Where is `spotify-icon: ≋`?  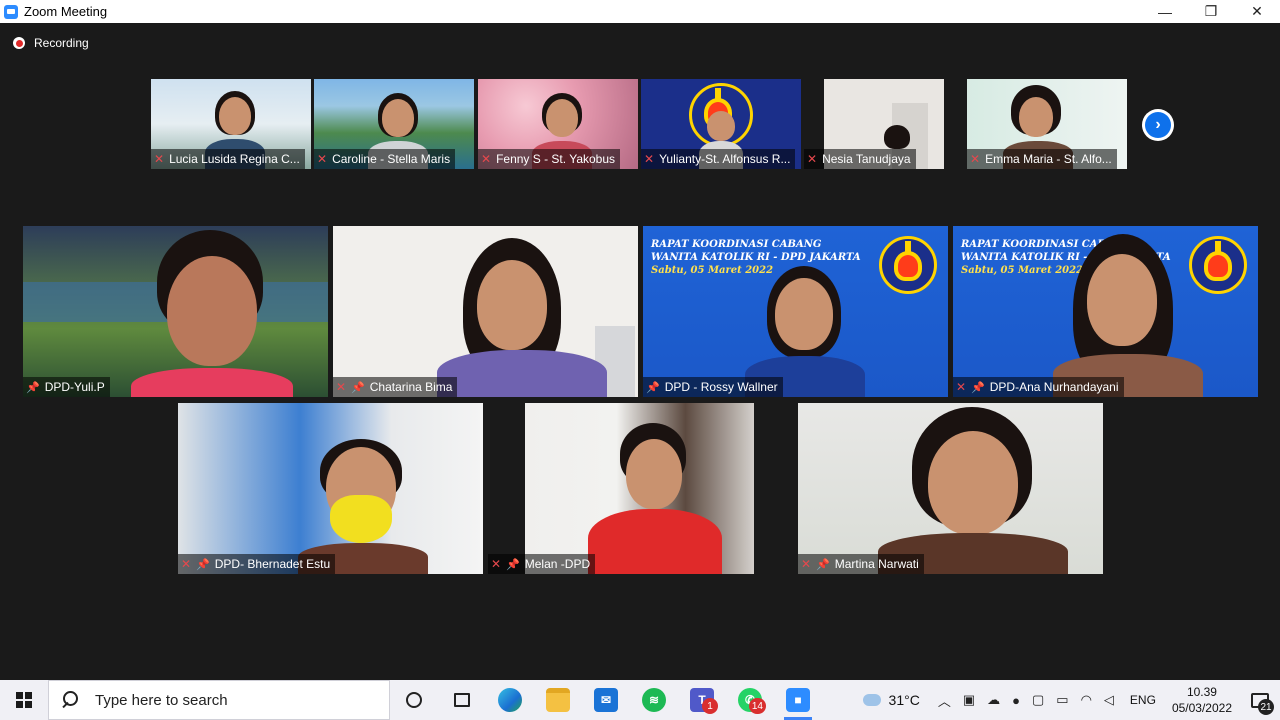
spotify-icon: ≋ is located at coordinates (654, 700).